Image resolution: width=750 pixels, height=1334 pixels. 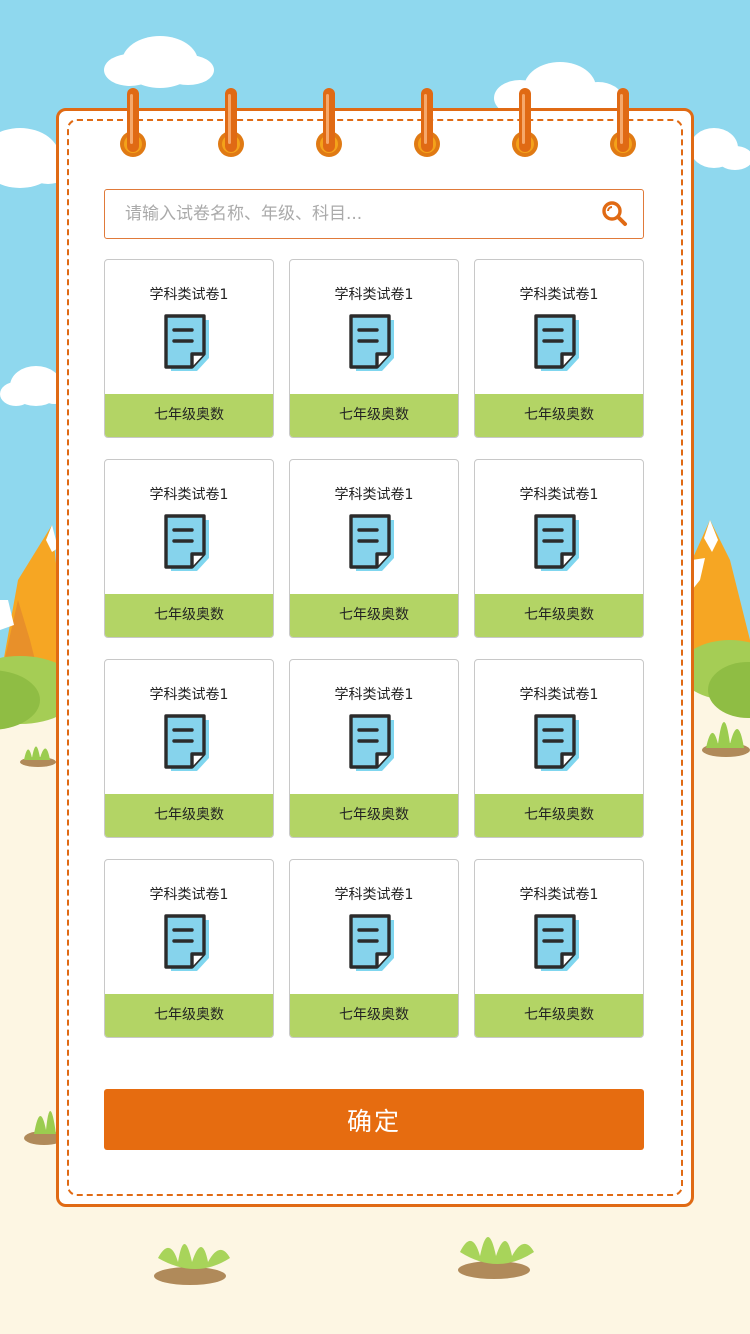 I want to click on search-bar, so click(x=374, y=214).